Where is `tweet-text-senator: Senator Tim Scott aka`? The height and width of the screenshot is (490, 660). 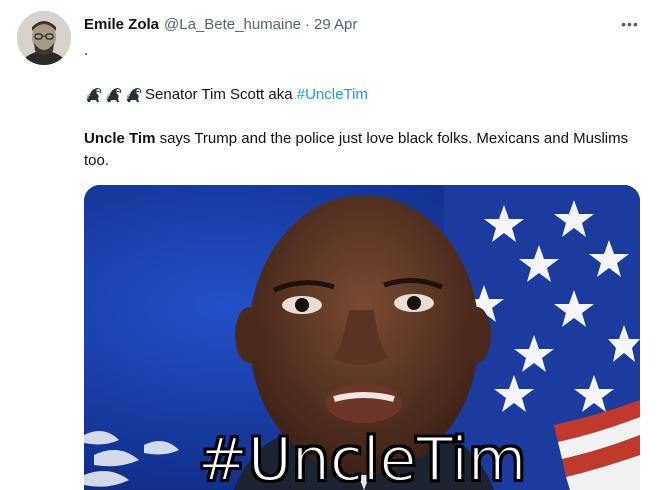
tweet-text-senator: Senator Tim Scott aka is located at coordinates (221, 94).